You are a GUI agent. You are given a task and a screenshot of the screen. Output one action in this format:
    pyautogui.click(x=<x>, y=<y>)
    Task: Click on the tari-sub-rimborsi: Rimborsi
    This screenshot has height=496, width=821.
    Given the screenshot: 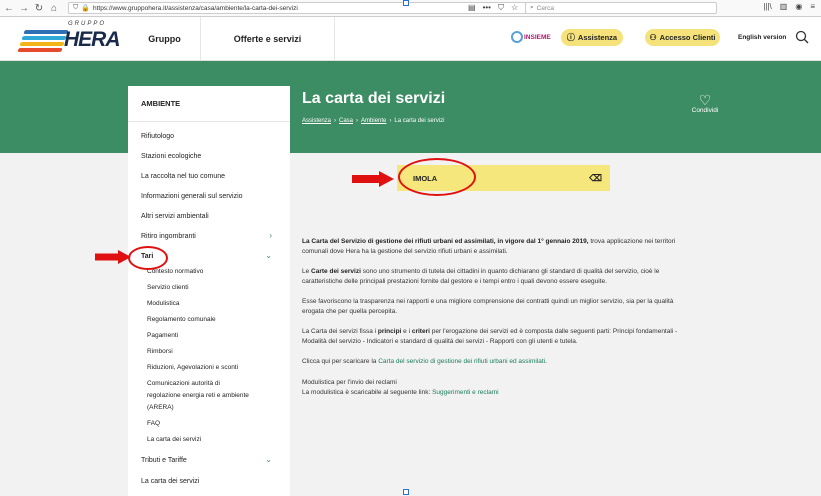 What is the action you would take?
    pyautogui.click(x=160, y=351)
    